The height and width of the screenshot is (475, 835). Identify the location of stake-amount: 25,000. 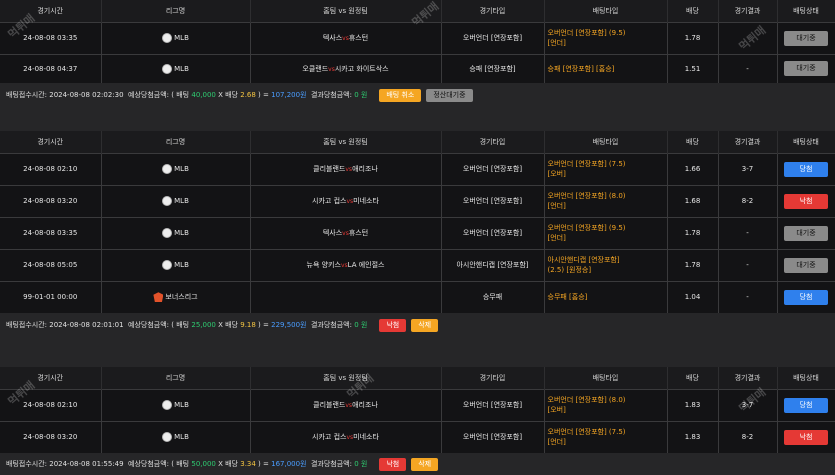
(203, 325).